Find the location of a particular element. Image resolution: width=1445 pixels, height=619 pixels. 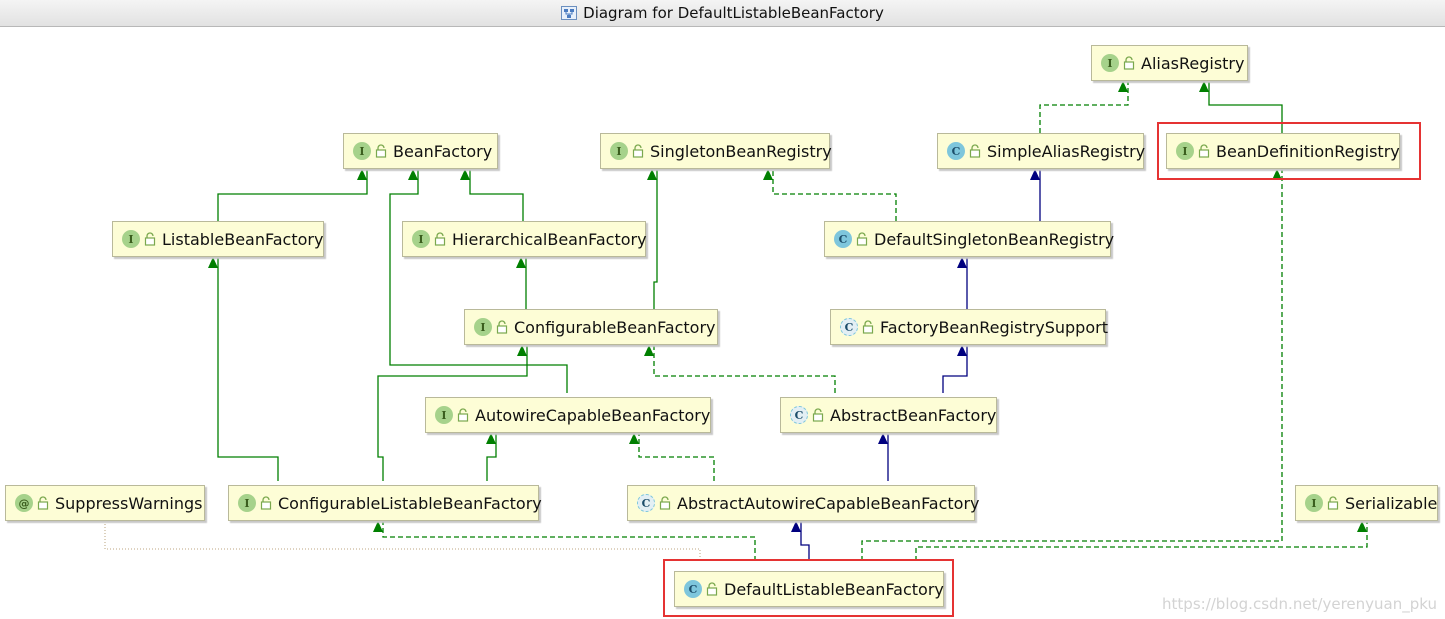

node-label: SimpleAliasRegistry is located at coordinates (1066, 151).